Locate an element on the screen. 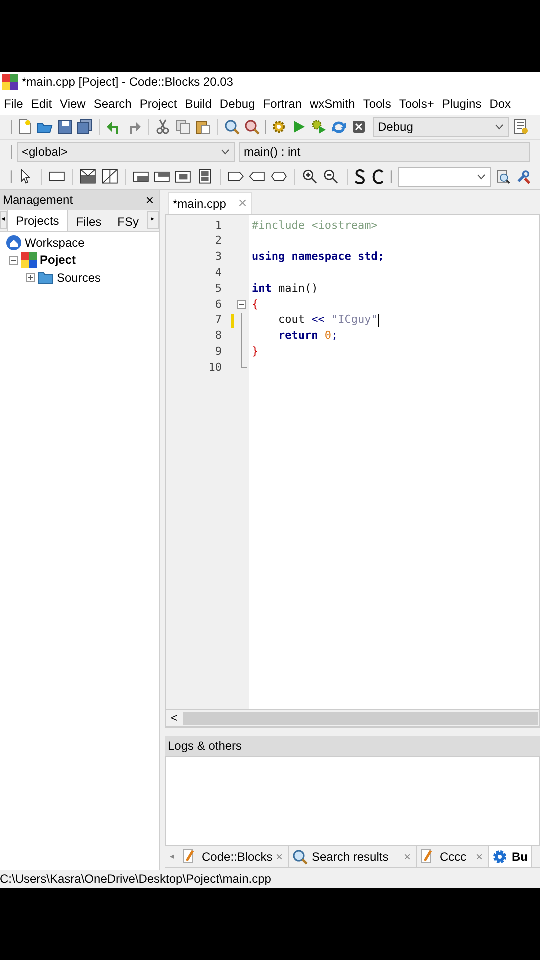  menu-item: Edit is located at coordinates (41, 103).